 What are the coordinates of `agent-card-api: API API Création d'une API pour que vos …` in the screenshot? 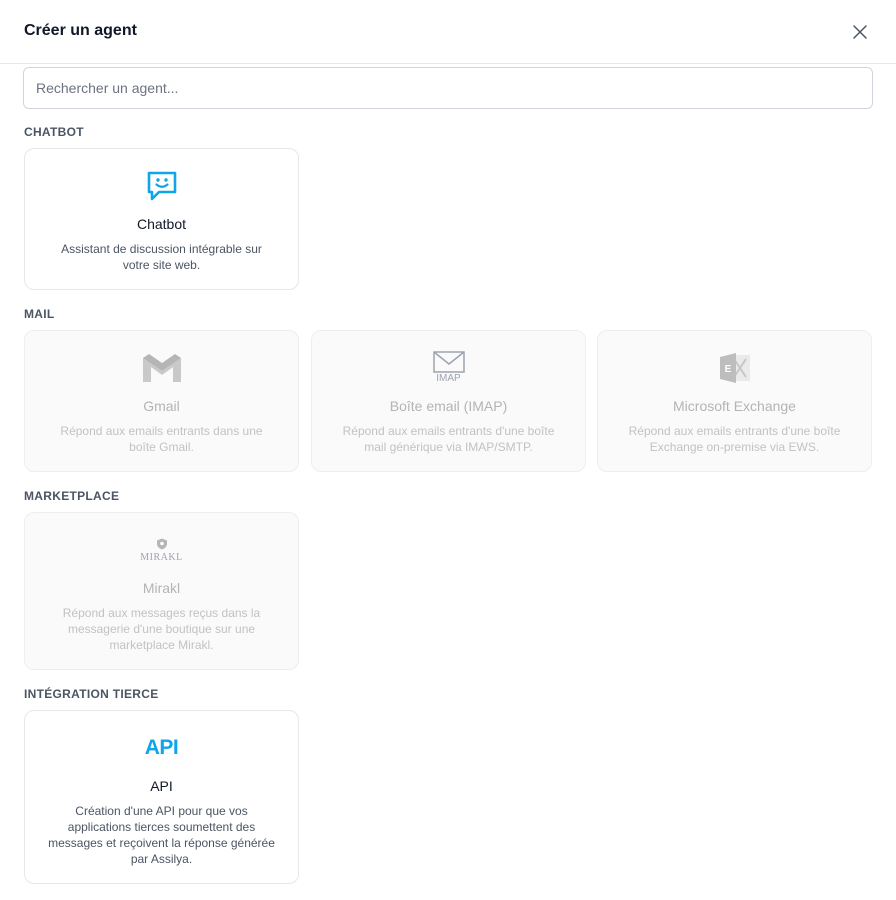 It's located at (161, 797).